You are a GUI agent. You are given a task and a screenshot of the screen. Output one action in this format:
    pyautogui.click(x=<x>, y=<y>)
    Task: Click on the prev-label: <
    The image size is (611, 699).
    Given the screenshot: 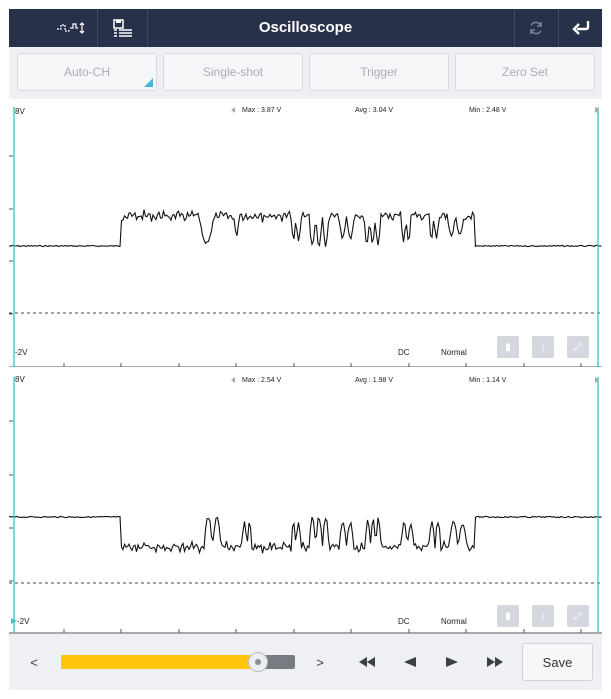 What is the action you would take?
    pyautogui.click(x=34, y=662)
    